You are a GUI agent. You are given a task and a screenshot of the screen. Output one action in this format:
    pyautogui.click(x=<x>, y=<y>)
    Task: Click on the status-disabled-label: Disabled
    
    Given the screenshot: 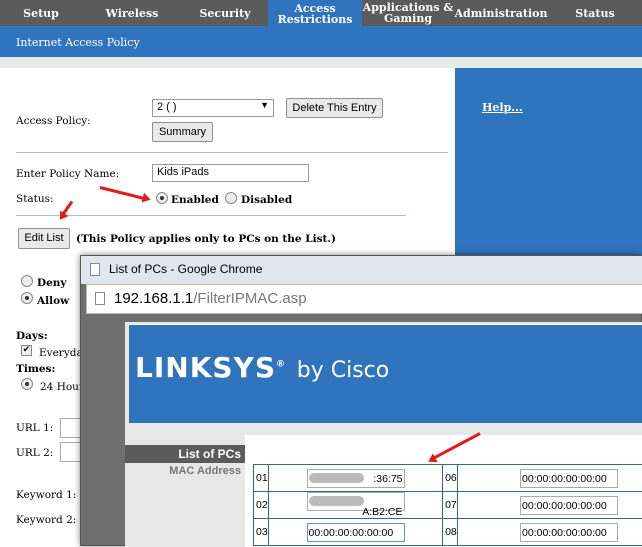 What is the action you would take?
    pyautogui.click(x=266, y=200)
    